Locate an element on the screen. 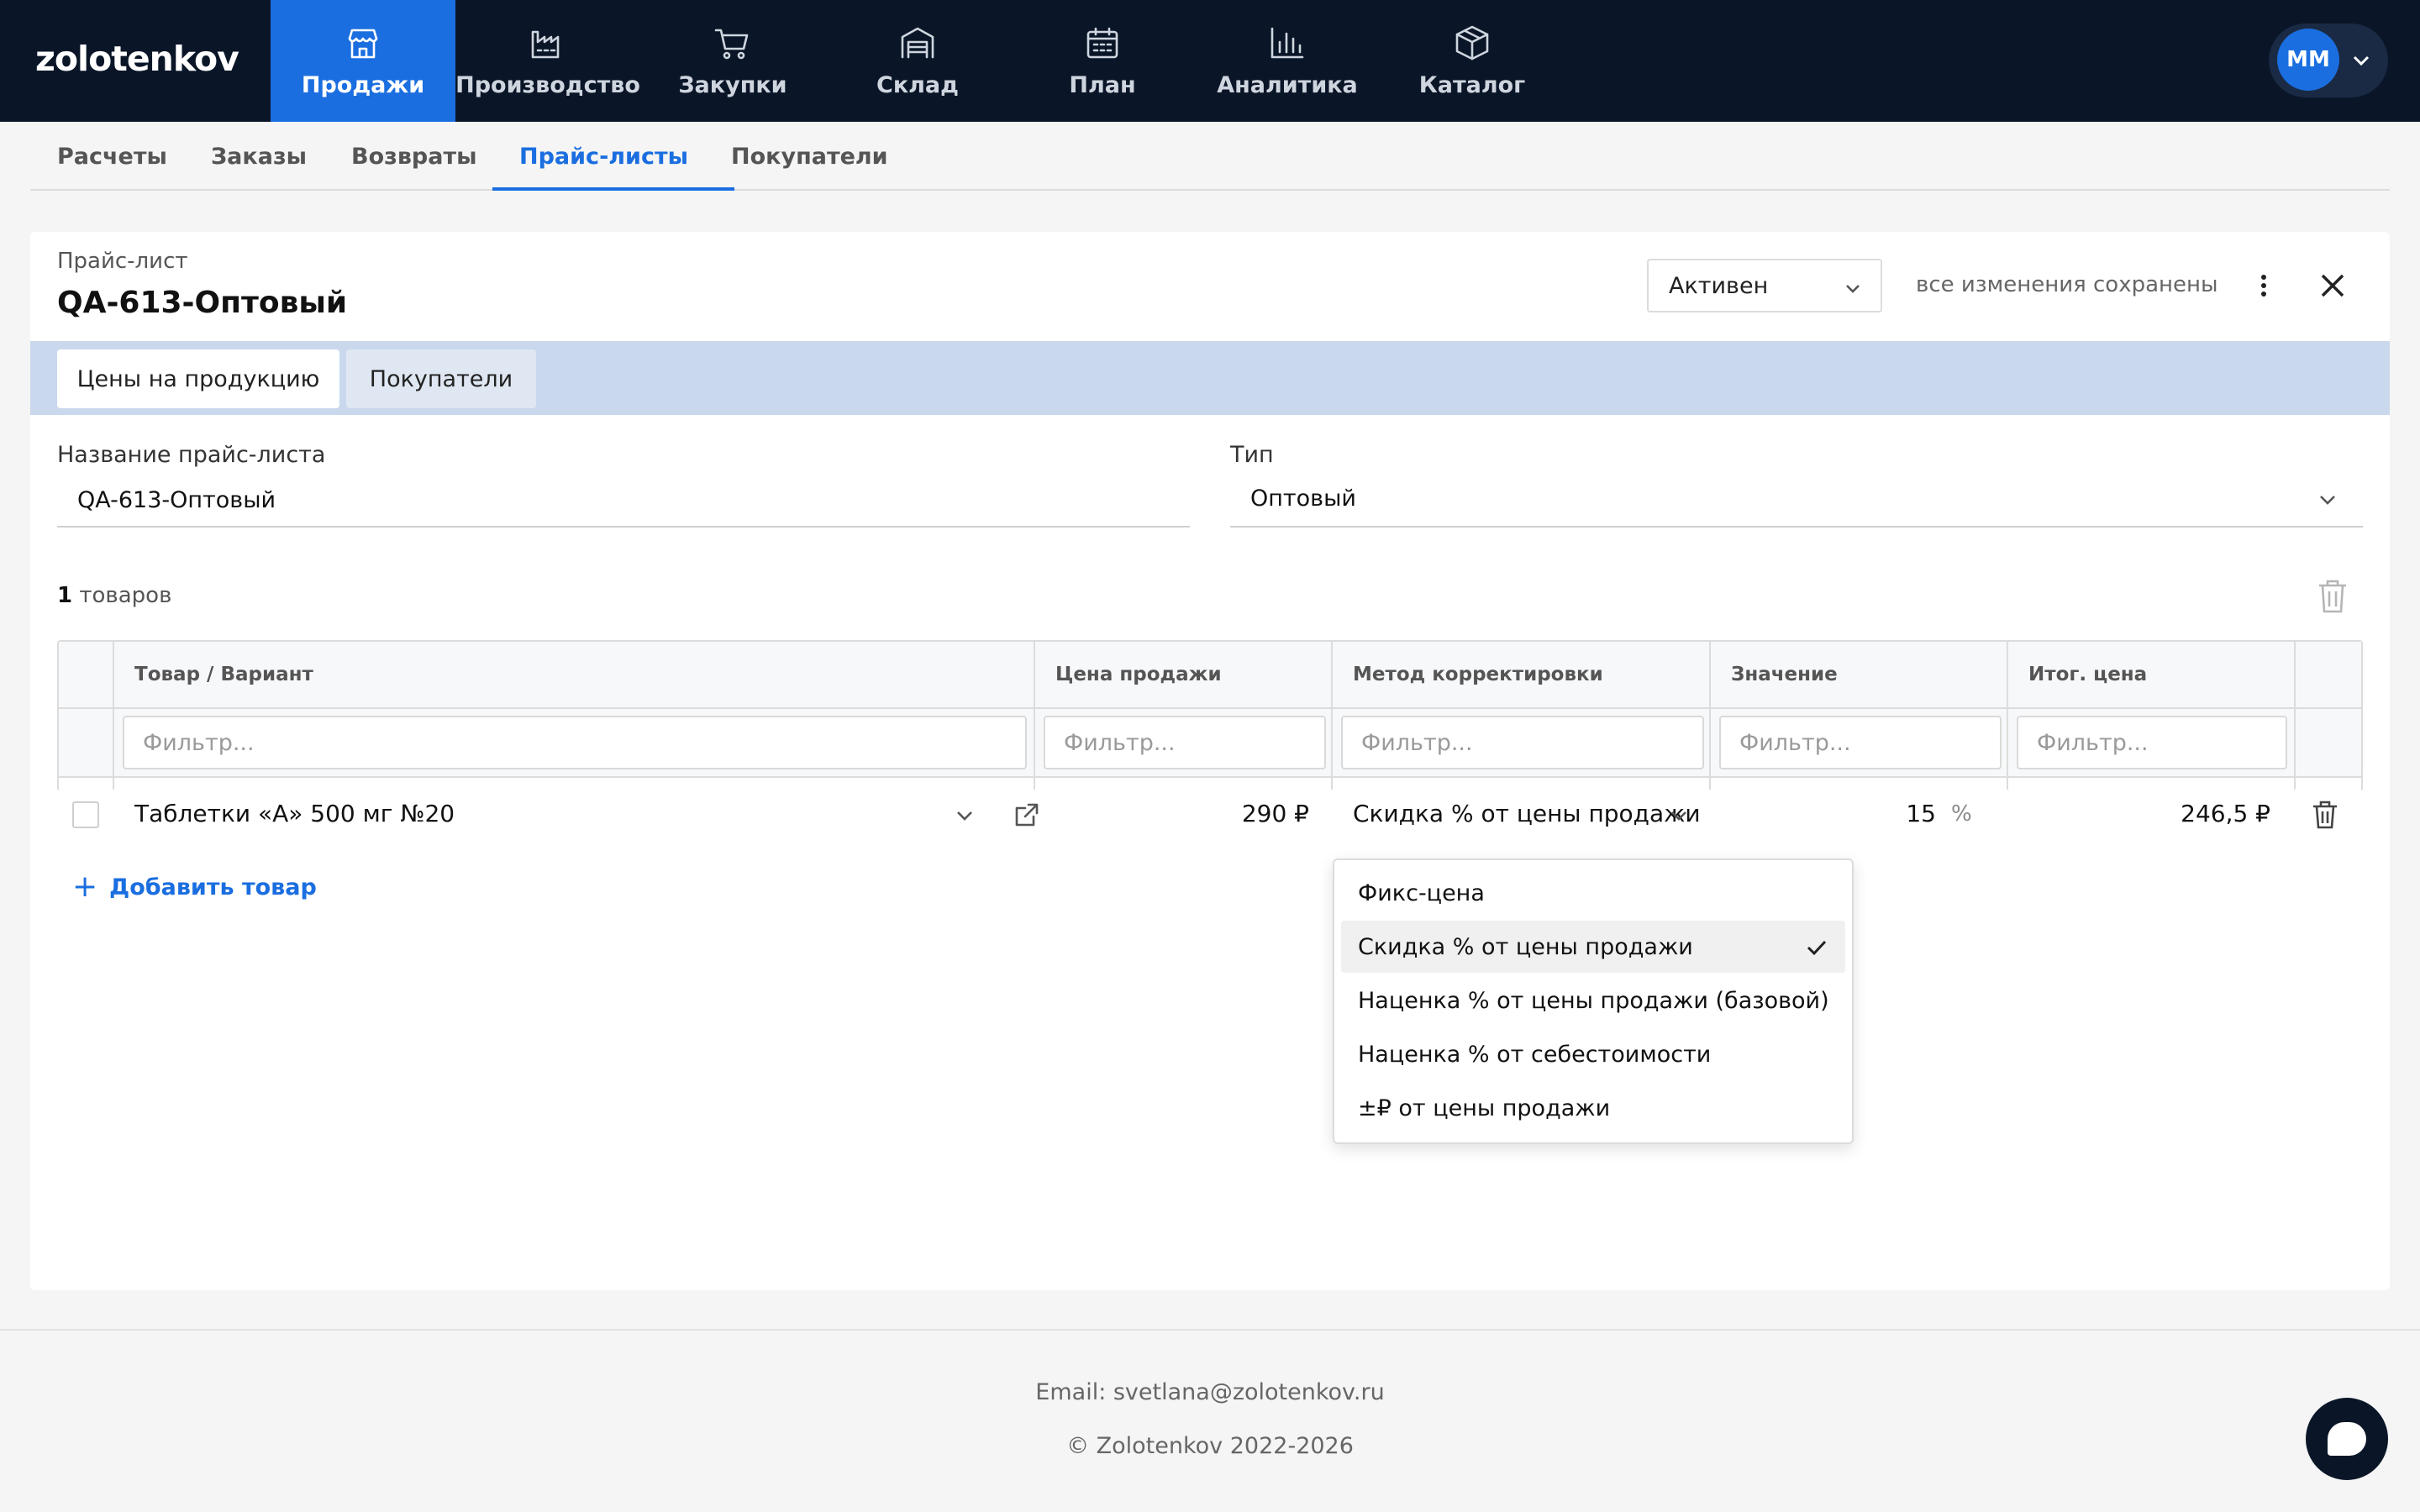 This screenshot has height=1512, width=2420. tab-product-prices: Цены на продукцию is located at coordinates (198, 378).